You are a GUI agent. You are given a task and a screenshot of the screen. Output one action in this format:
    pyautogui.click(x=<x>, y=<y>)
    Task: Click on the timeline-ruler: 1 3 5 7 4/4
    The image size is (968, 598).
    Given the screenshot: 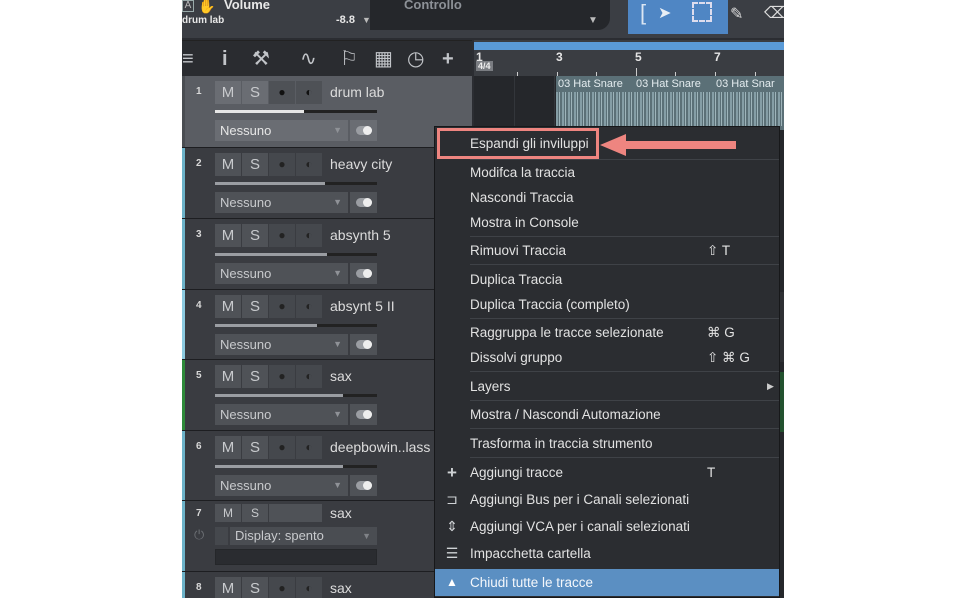 What is the action you would take?
    pyautogui.click(x=629, y=58)
    